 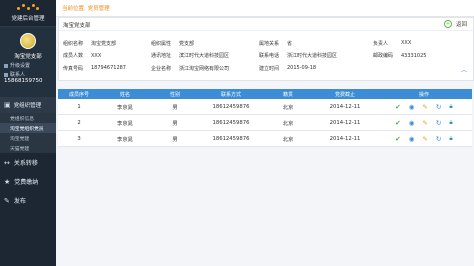 I want to click on info-value: 浙江淘宝网络有限公司, so click(x=204, y=68).